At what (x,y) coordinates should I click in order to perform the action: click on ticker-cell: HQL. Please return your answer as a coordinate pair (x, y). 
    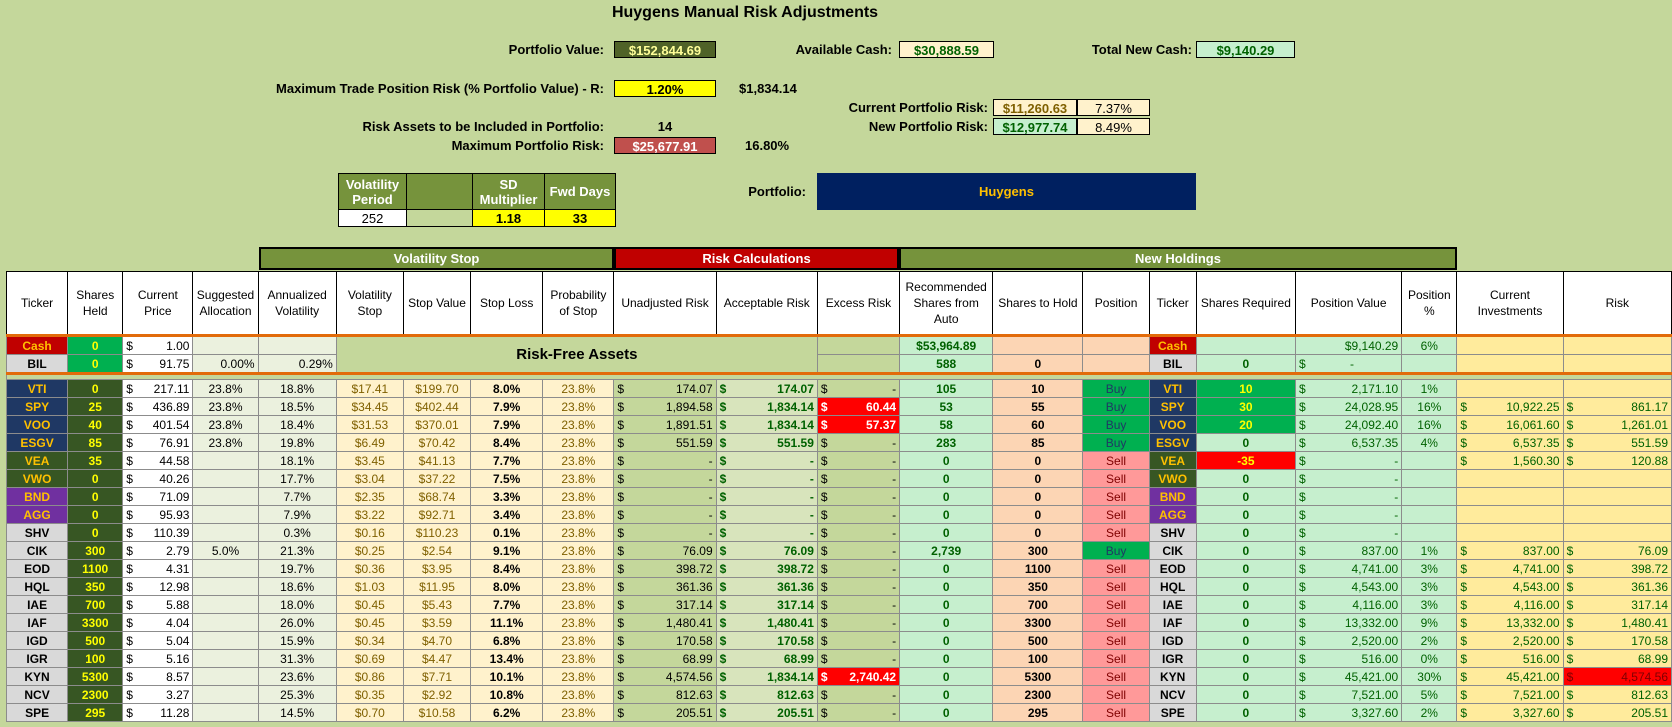
    Looking at the image, I should click on (37, 586).